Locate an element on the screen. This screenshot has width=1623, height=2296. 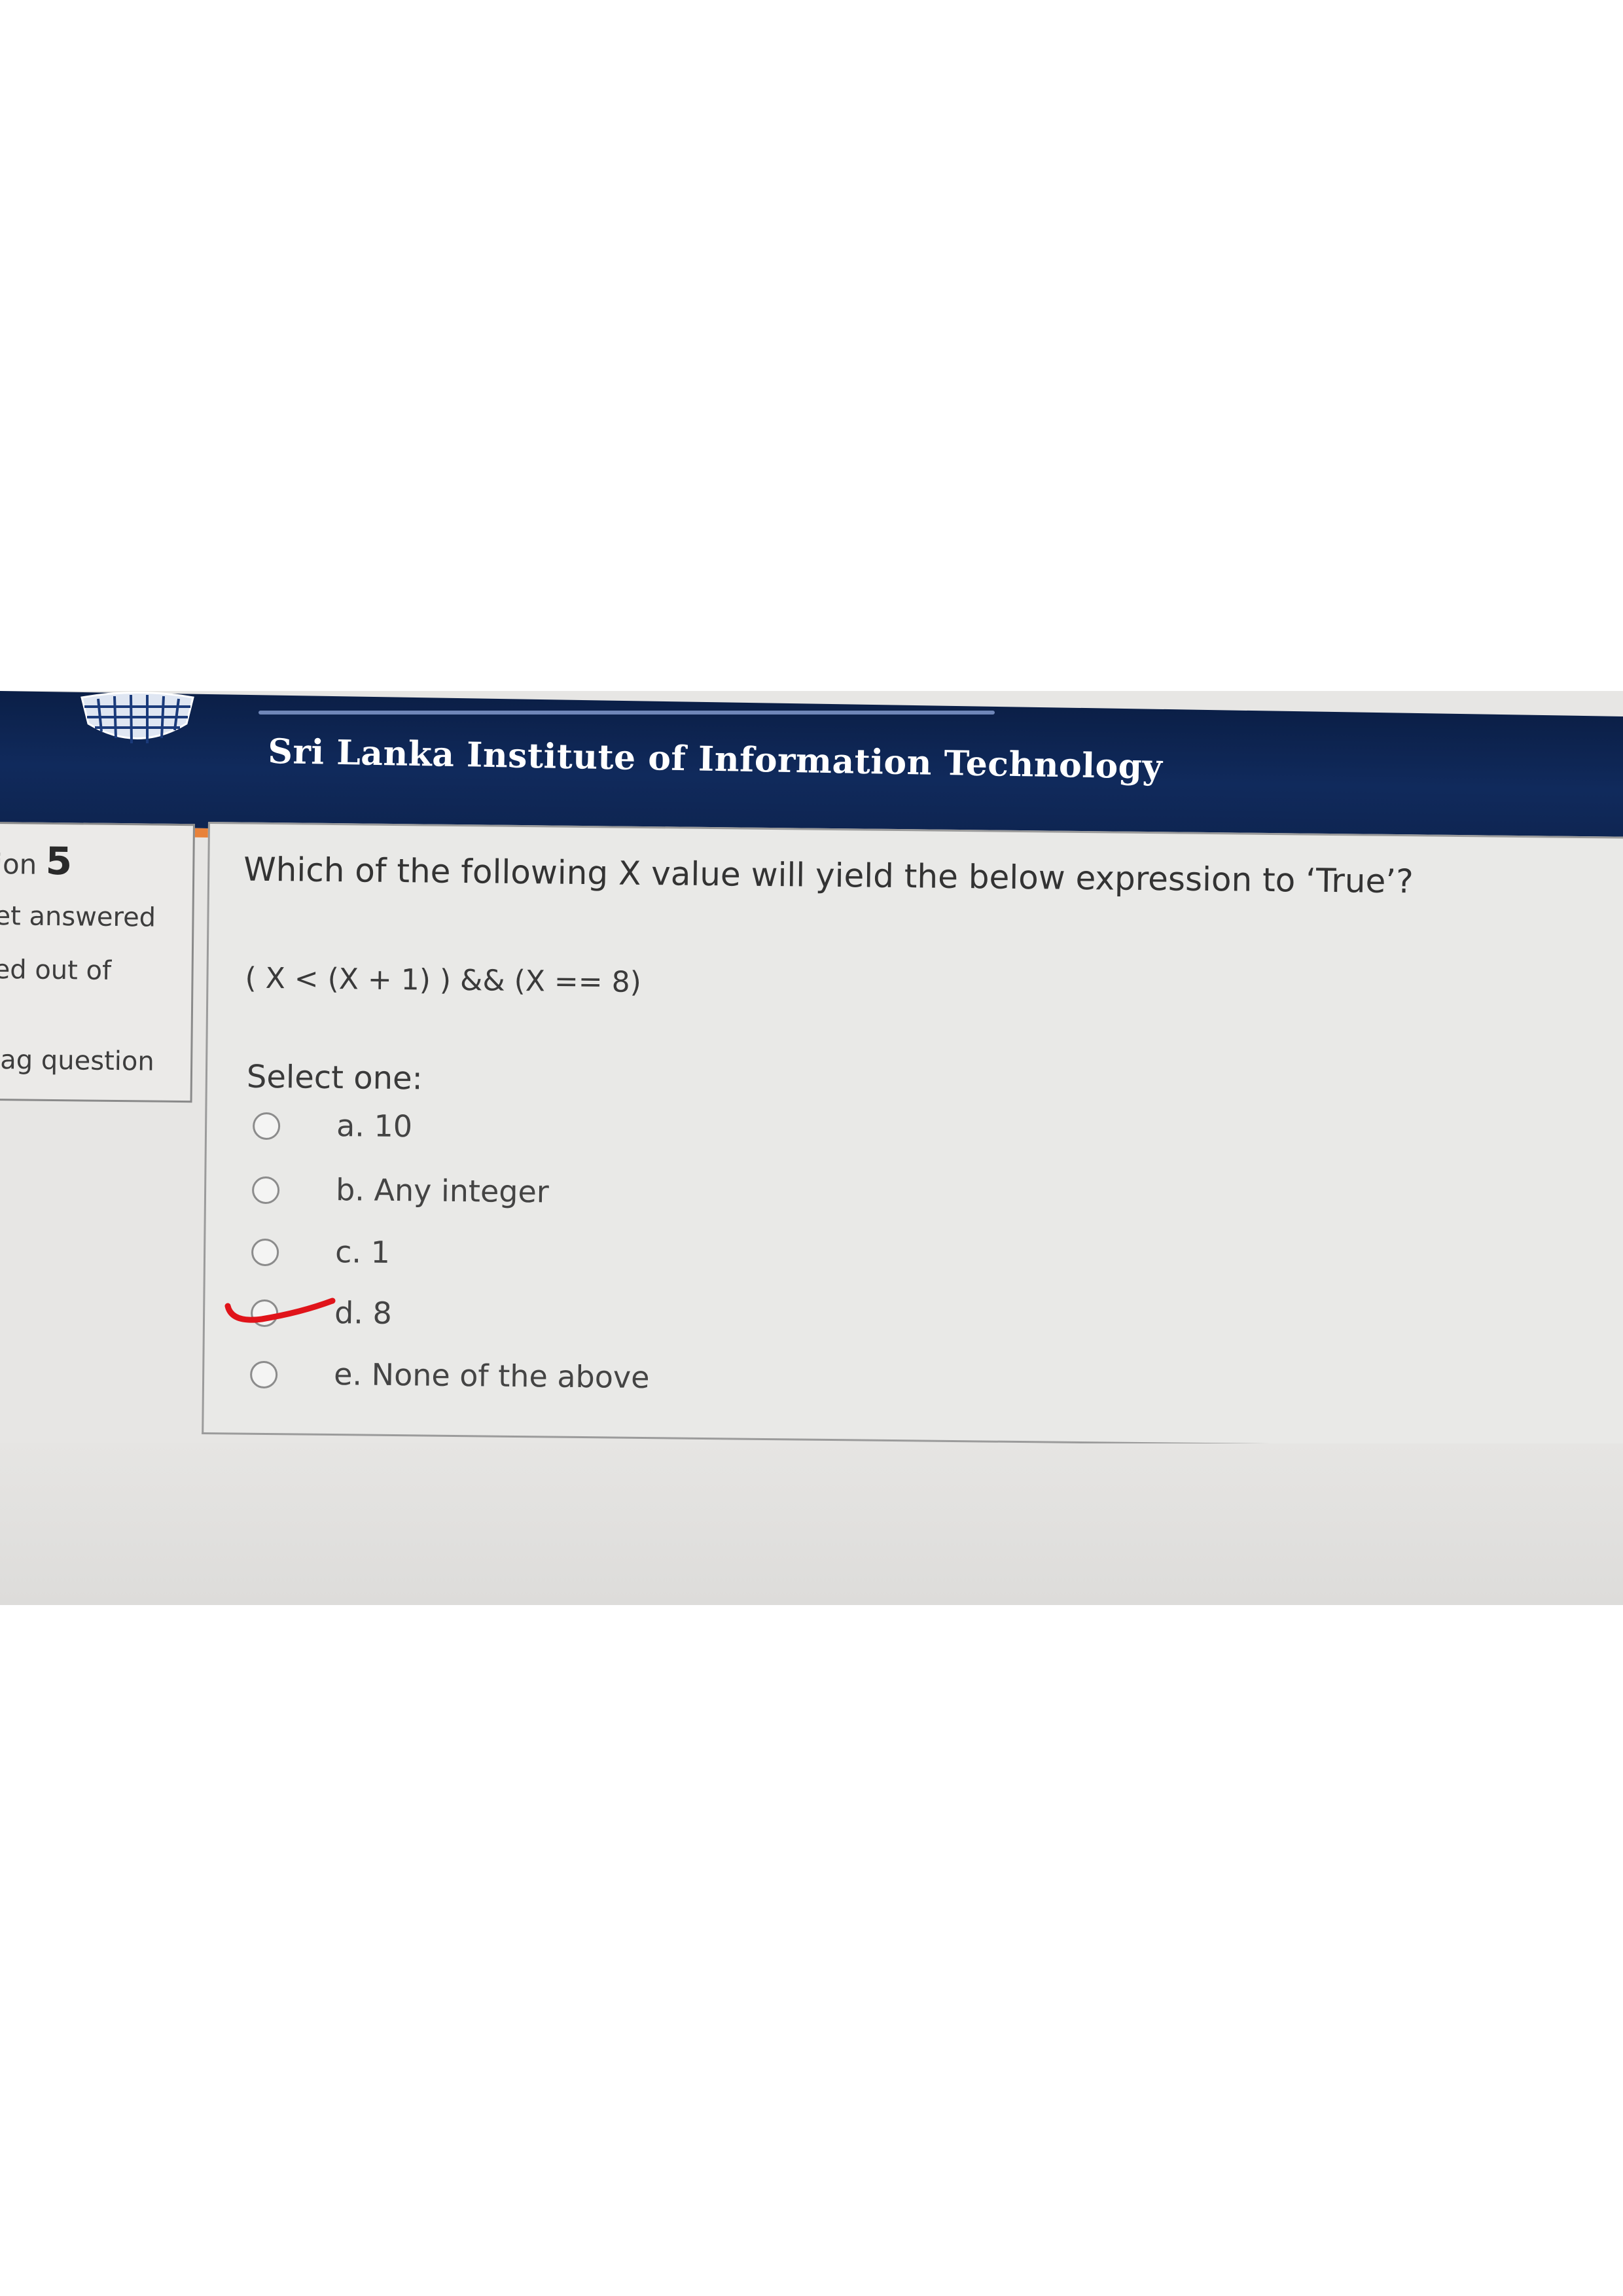
screen-bottom-area is located at coordinates (811, 1524).